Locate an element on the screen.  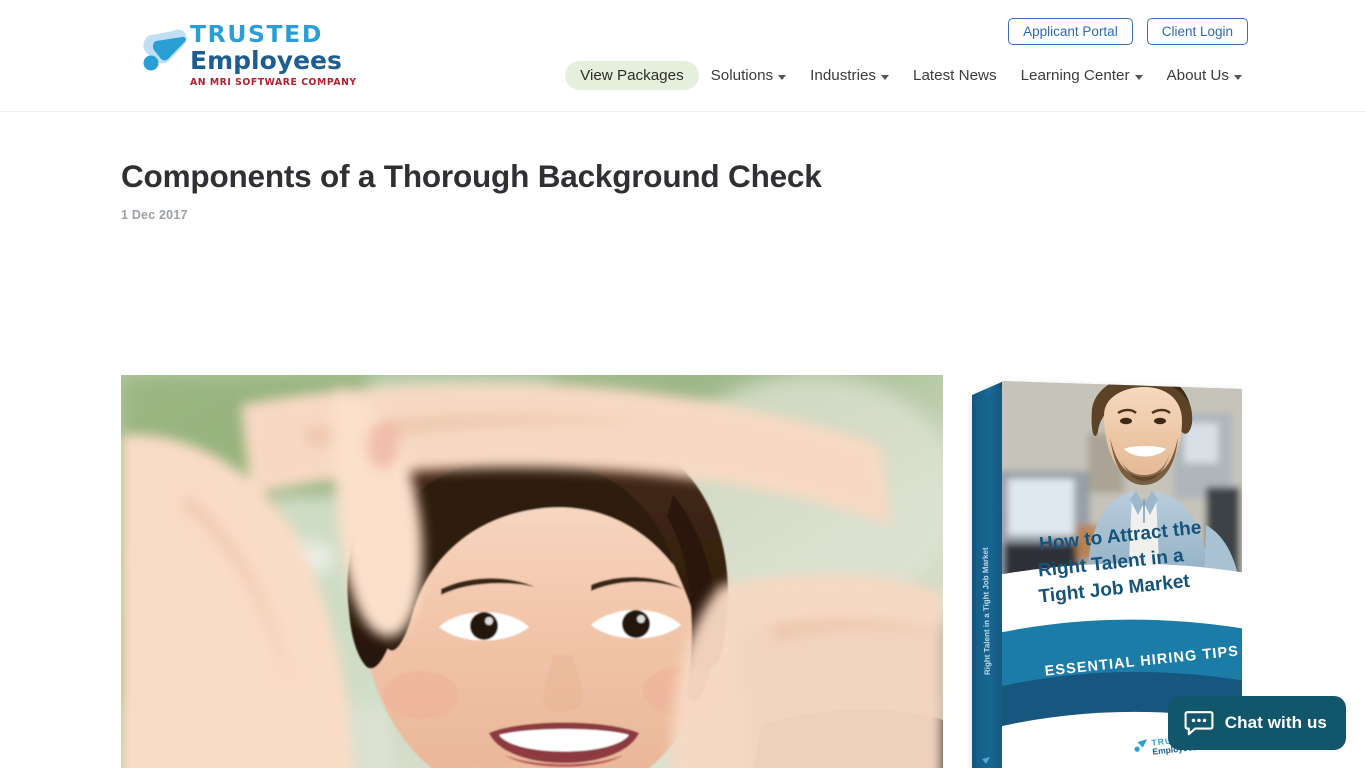
article-date: 1 Dec 2017 is located at coordinates (154, 215).